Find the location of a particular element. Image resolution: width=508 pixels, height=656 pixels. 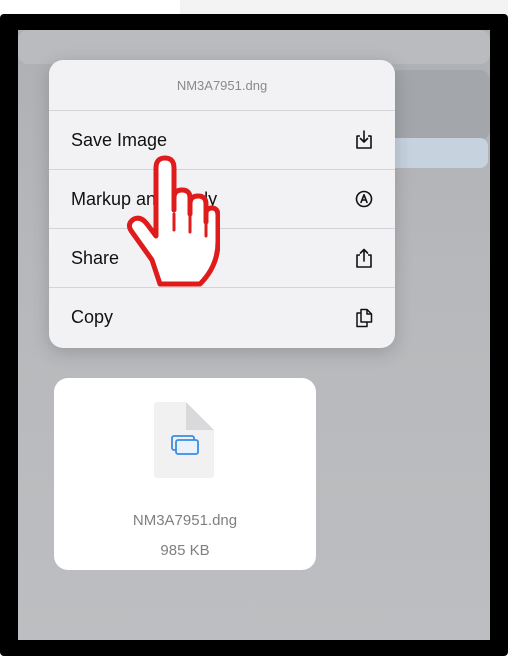

image-stack-icon is located at coordinates (185, 445).